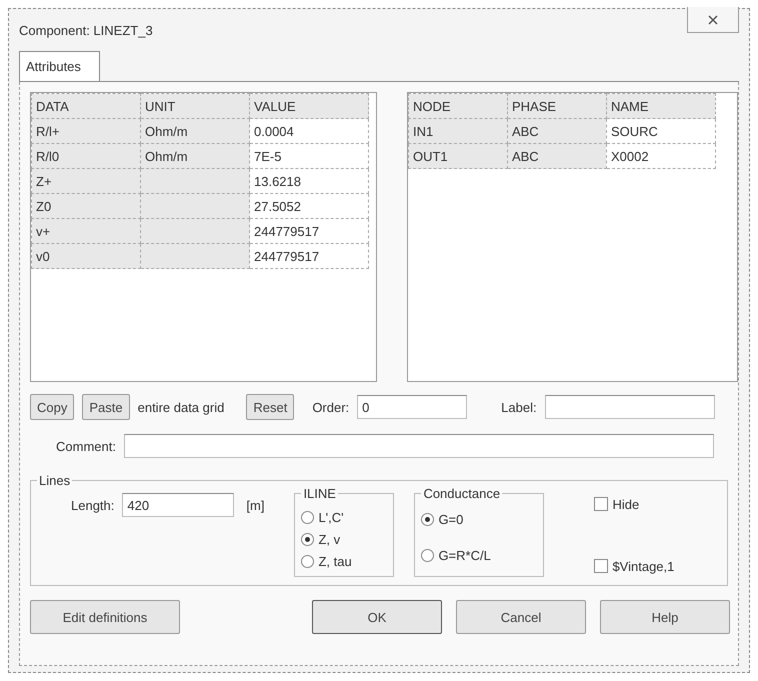  I want to click on label-label: Label:, so click(519, 407).